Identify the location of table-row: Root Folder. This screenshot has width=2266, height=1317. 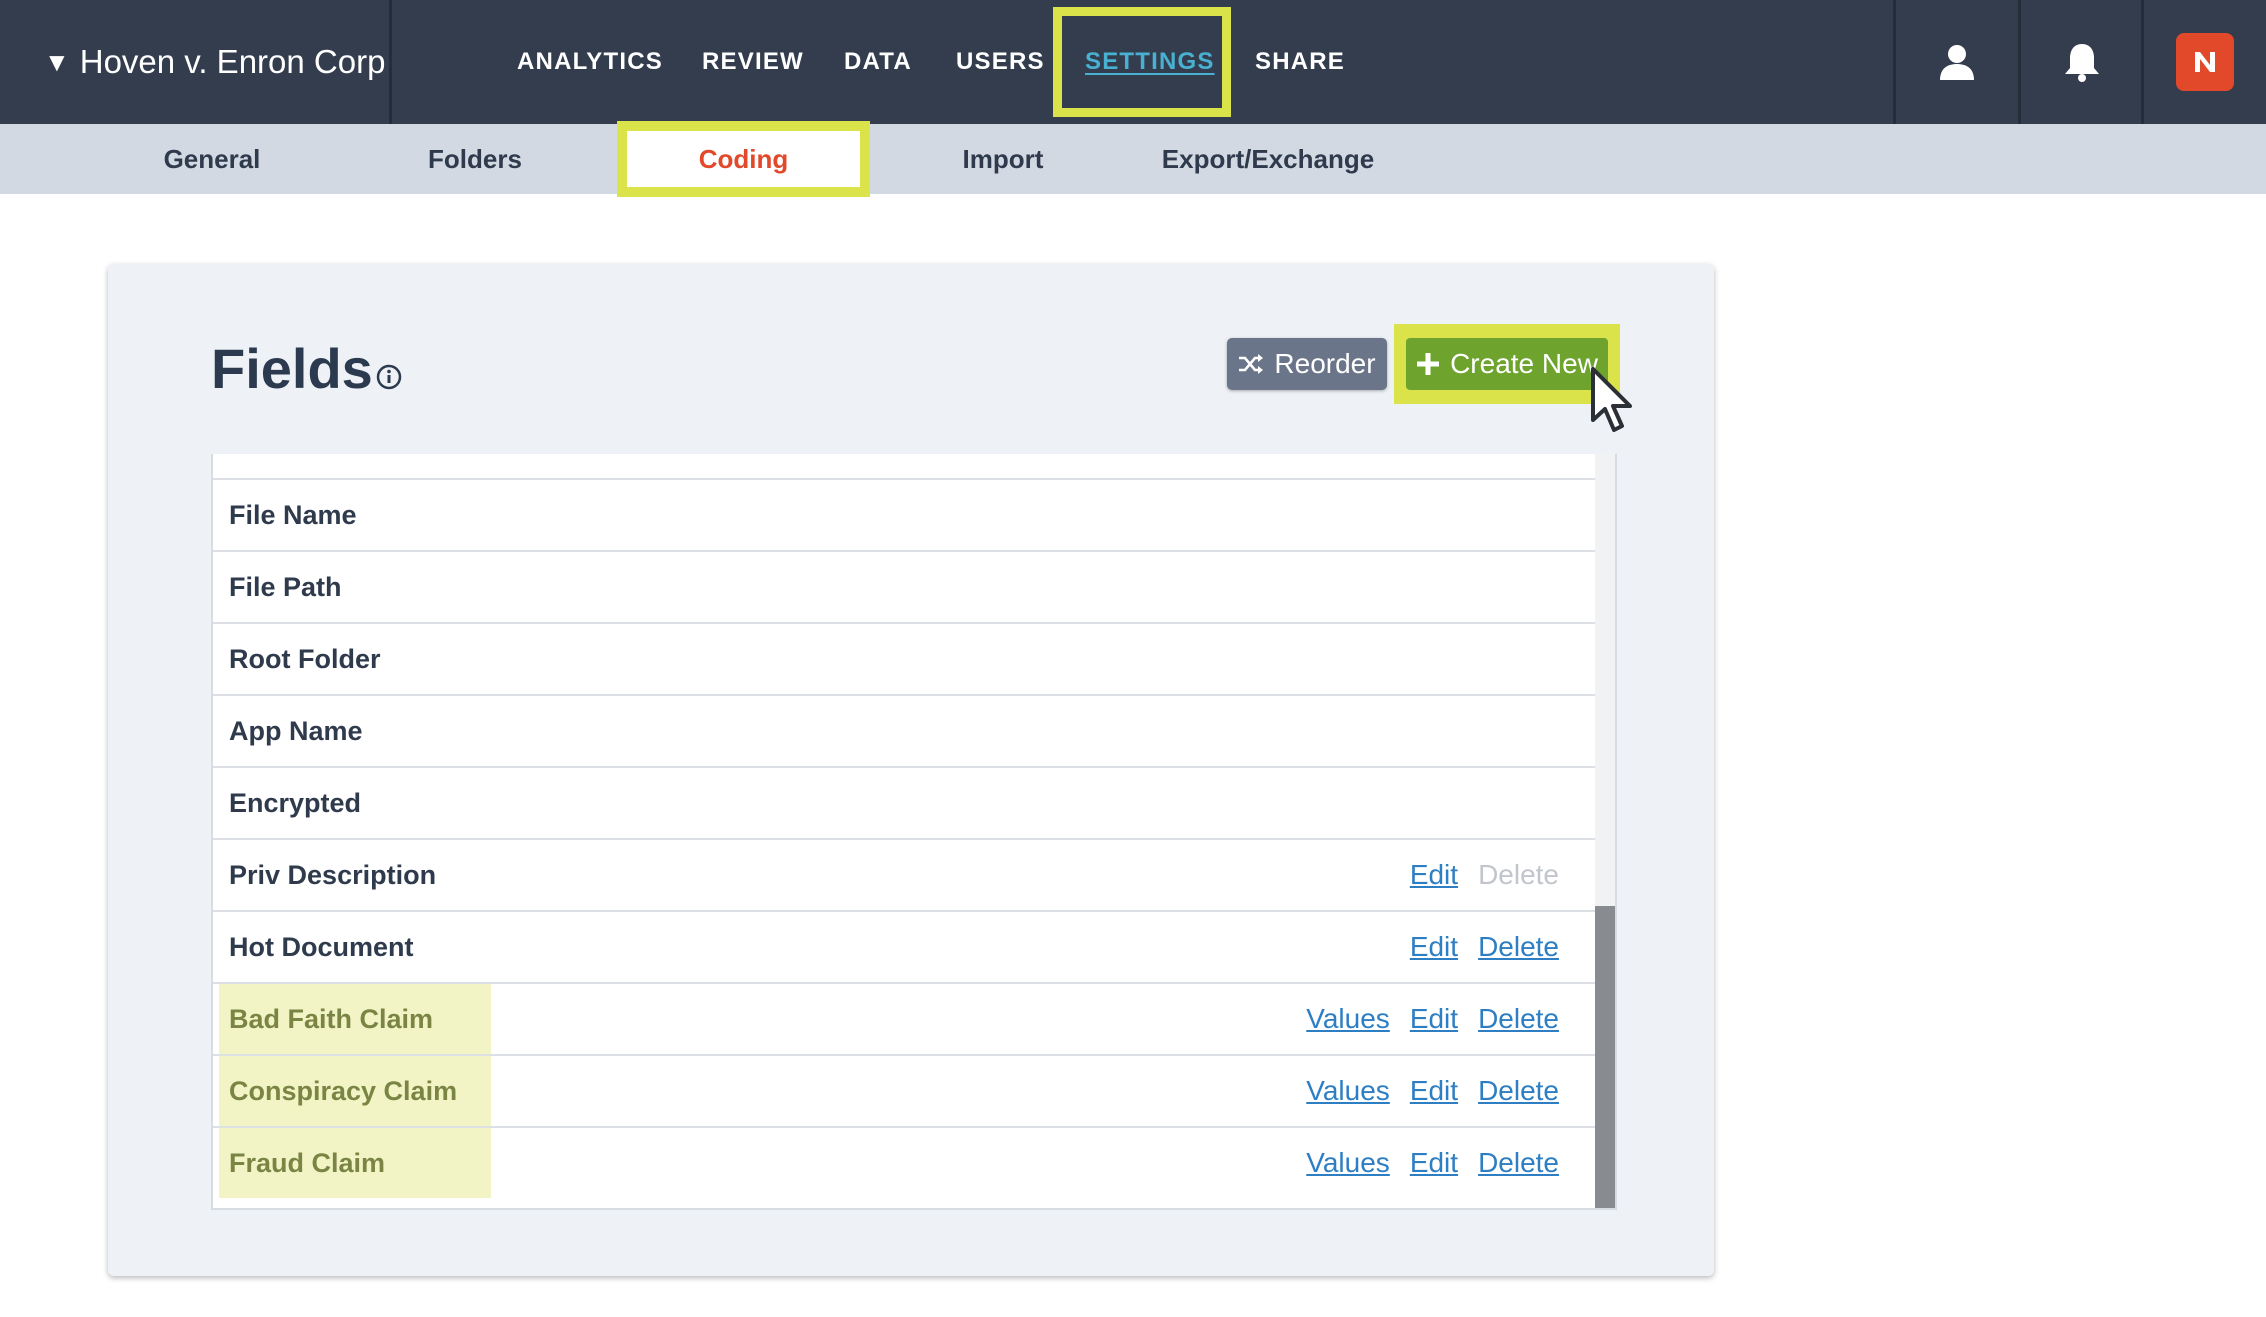
(904, 658).